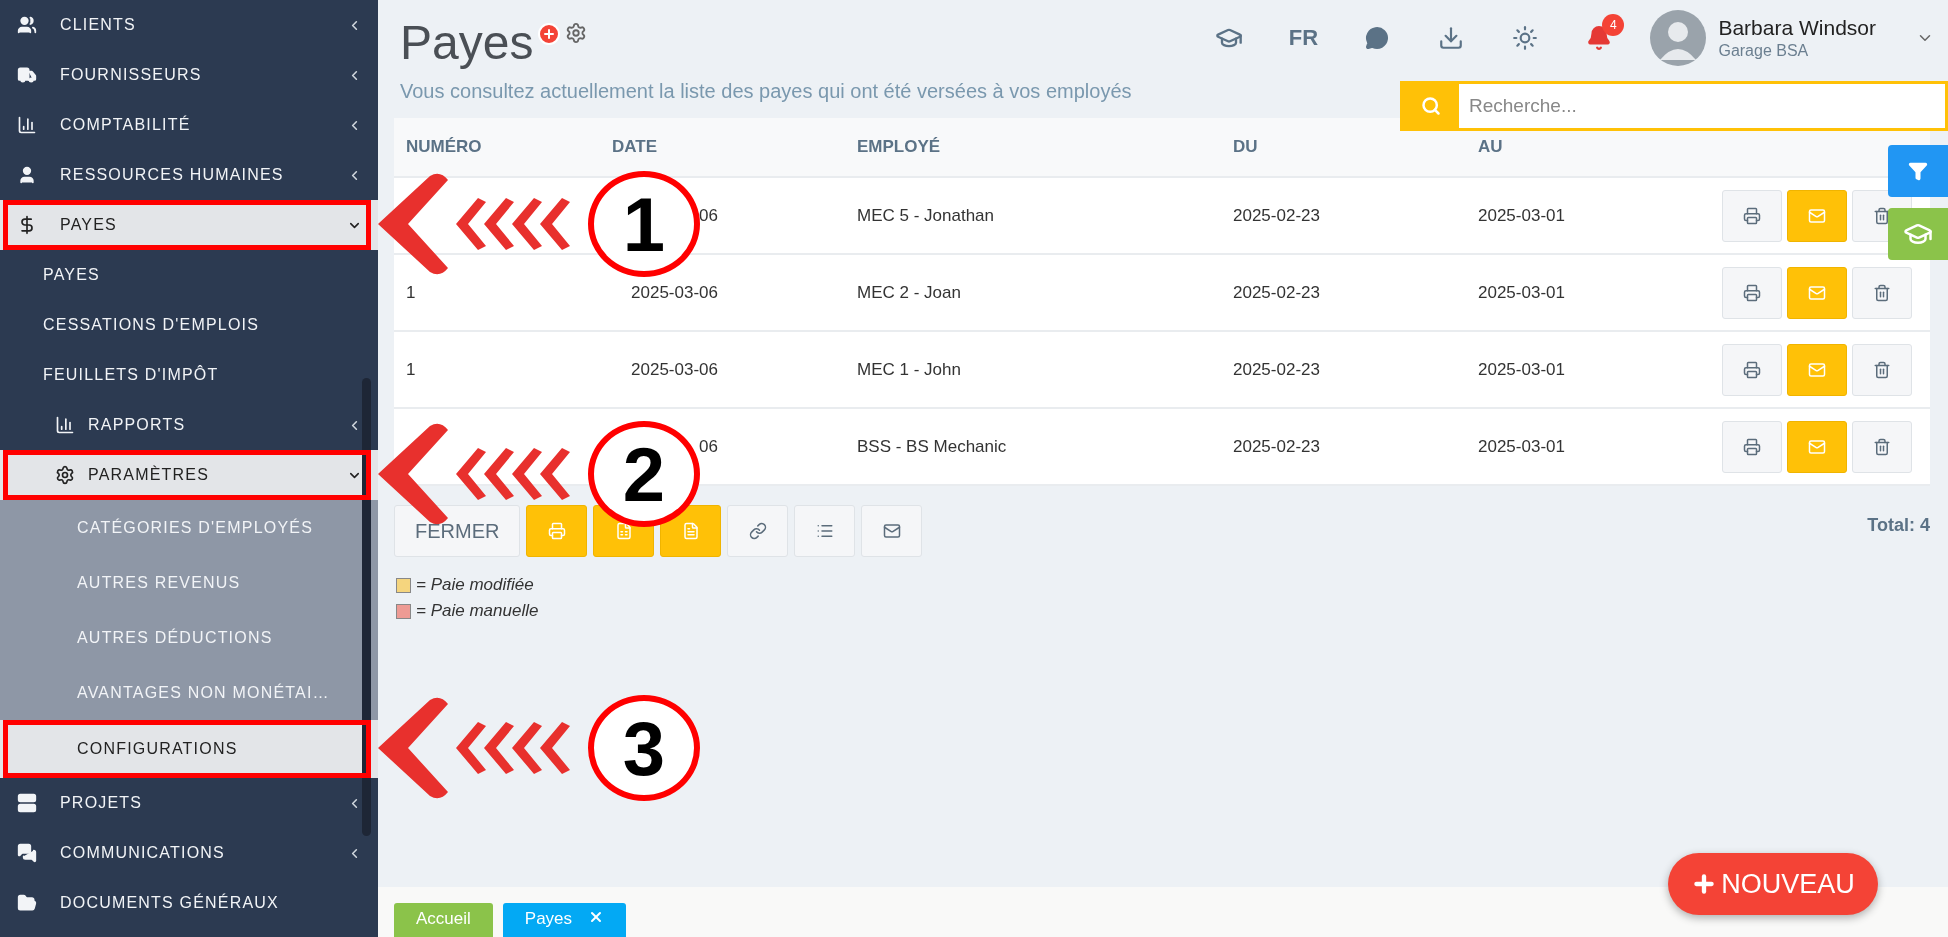  I want to click on scrollbar, so click(366, 607).